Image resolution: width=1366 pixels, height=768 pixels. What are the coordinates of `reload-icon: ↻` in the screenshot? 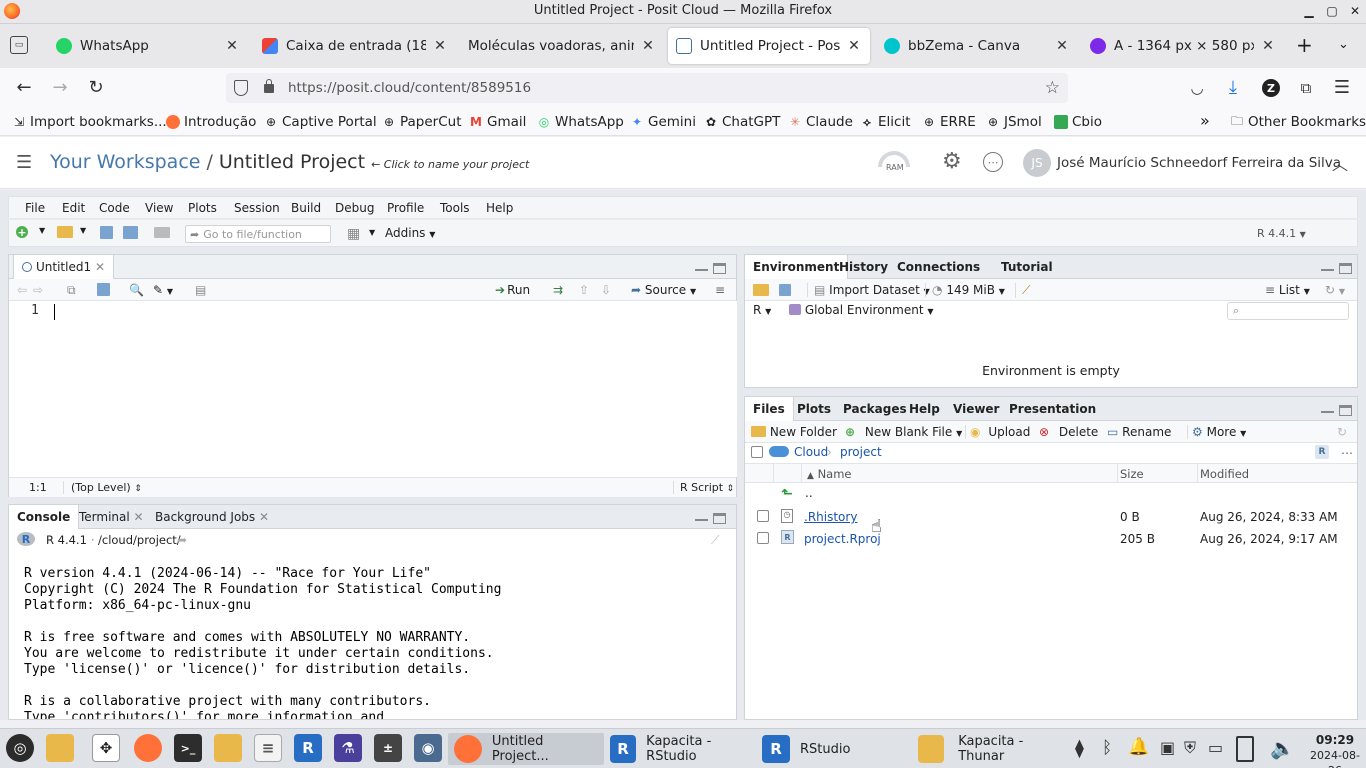 It's located at (96, 88).